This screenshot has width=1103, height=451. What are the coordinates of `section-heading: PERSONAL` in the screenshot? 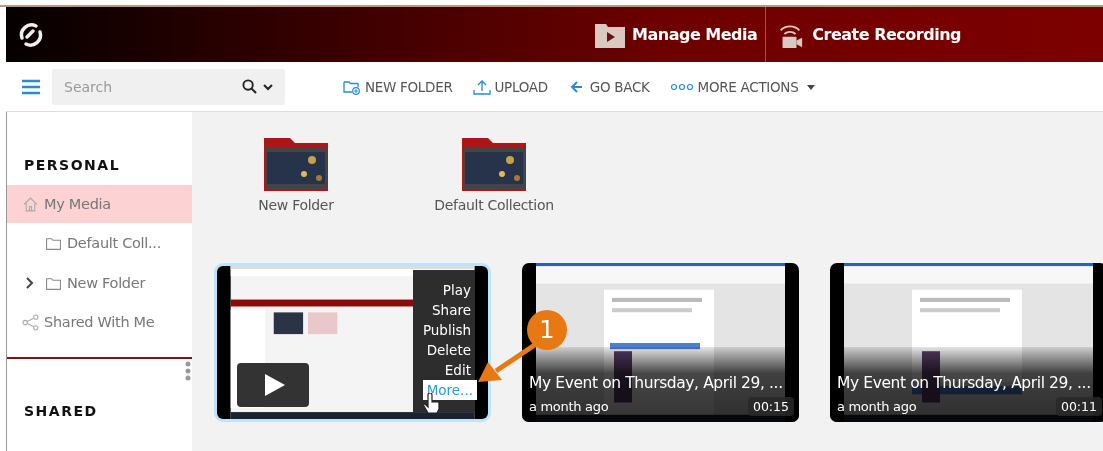 It's located at (72, 165).